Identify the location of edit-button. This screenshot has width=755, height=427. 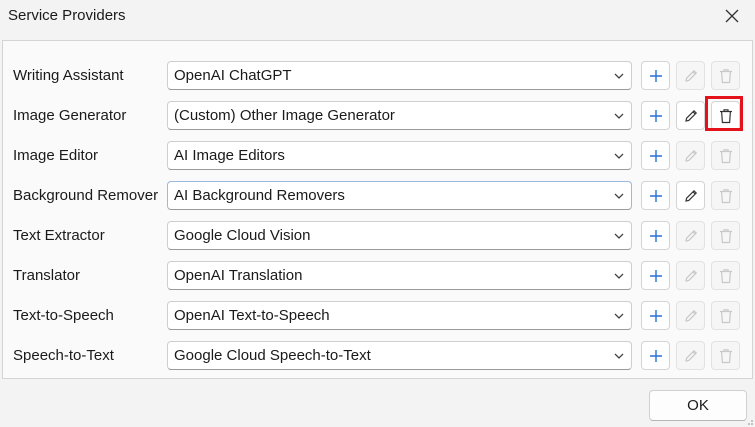
(690, 355).